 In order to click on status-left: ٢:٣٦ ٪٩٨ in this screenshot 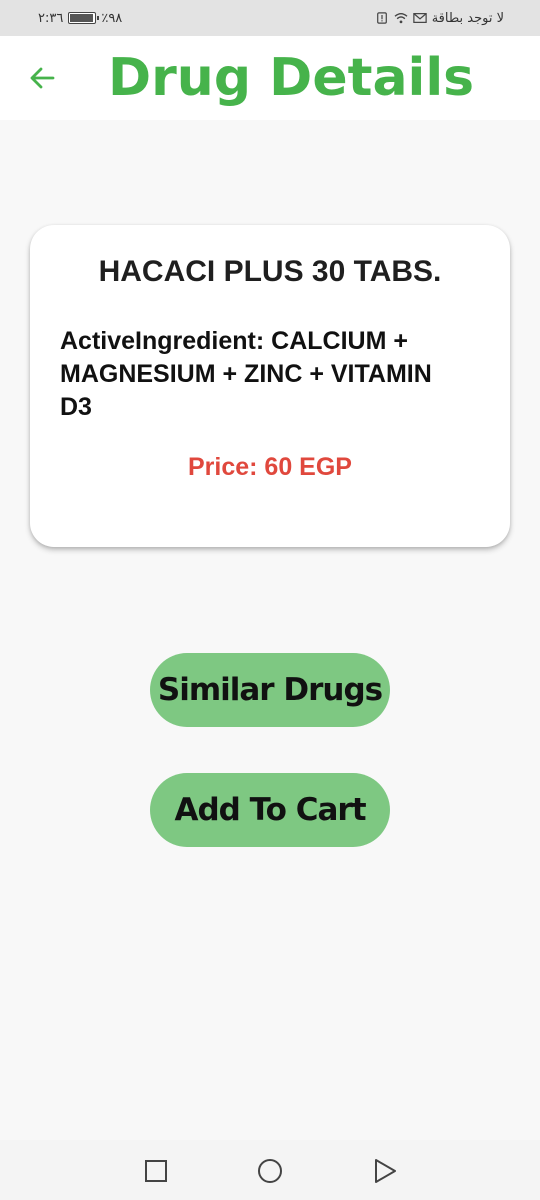, I will do `click(80, 18)`.